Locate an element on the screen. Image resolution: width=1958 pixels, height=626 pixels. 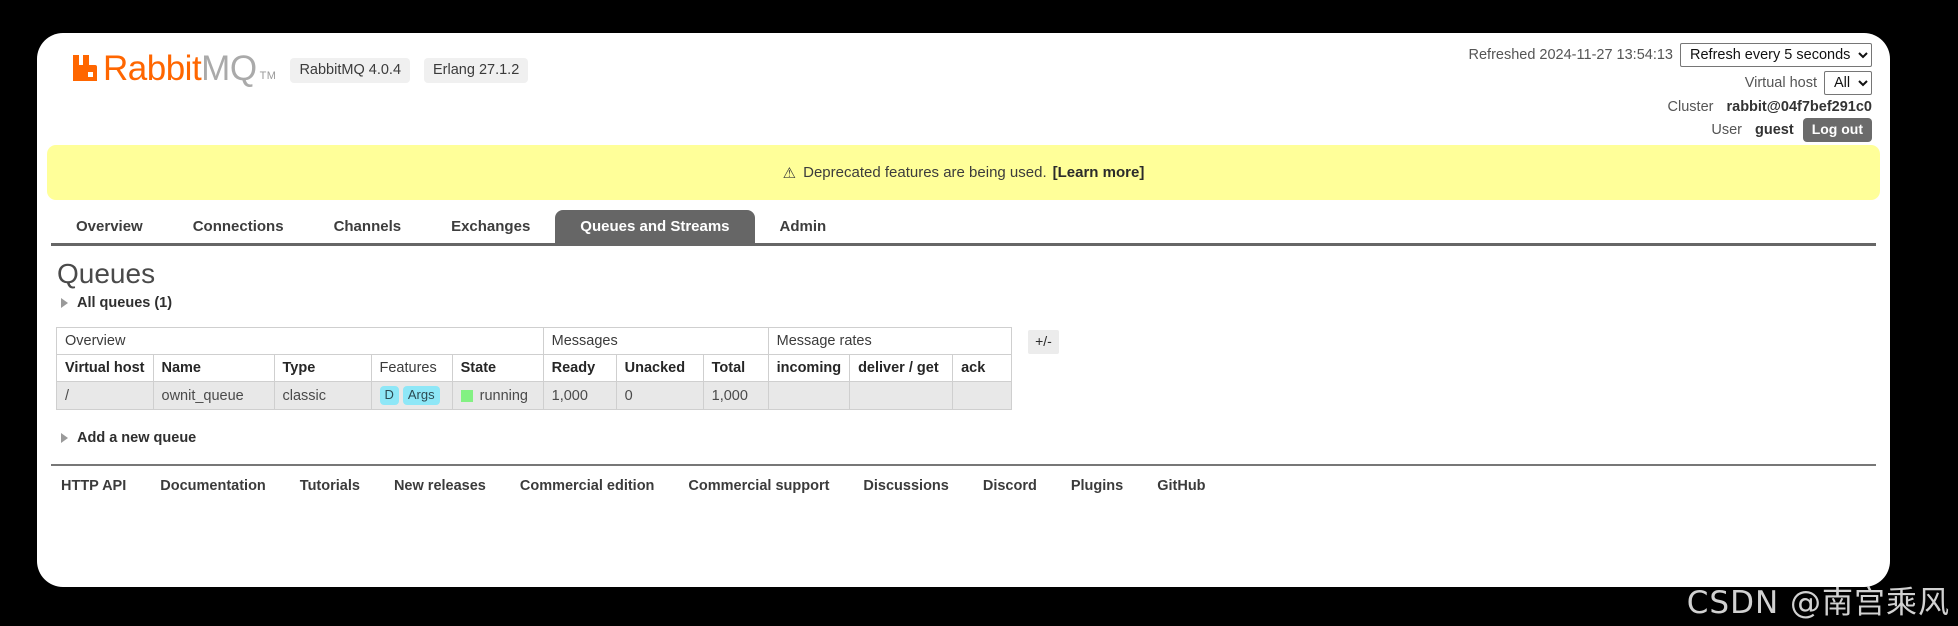
vhost-row: Virtual host All is located at coordinates (1670, 83).